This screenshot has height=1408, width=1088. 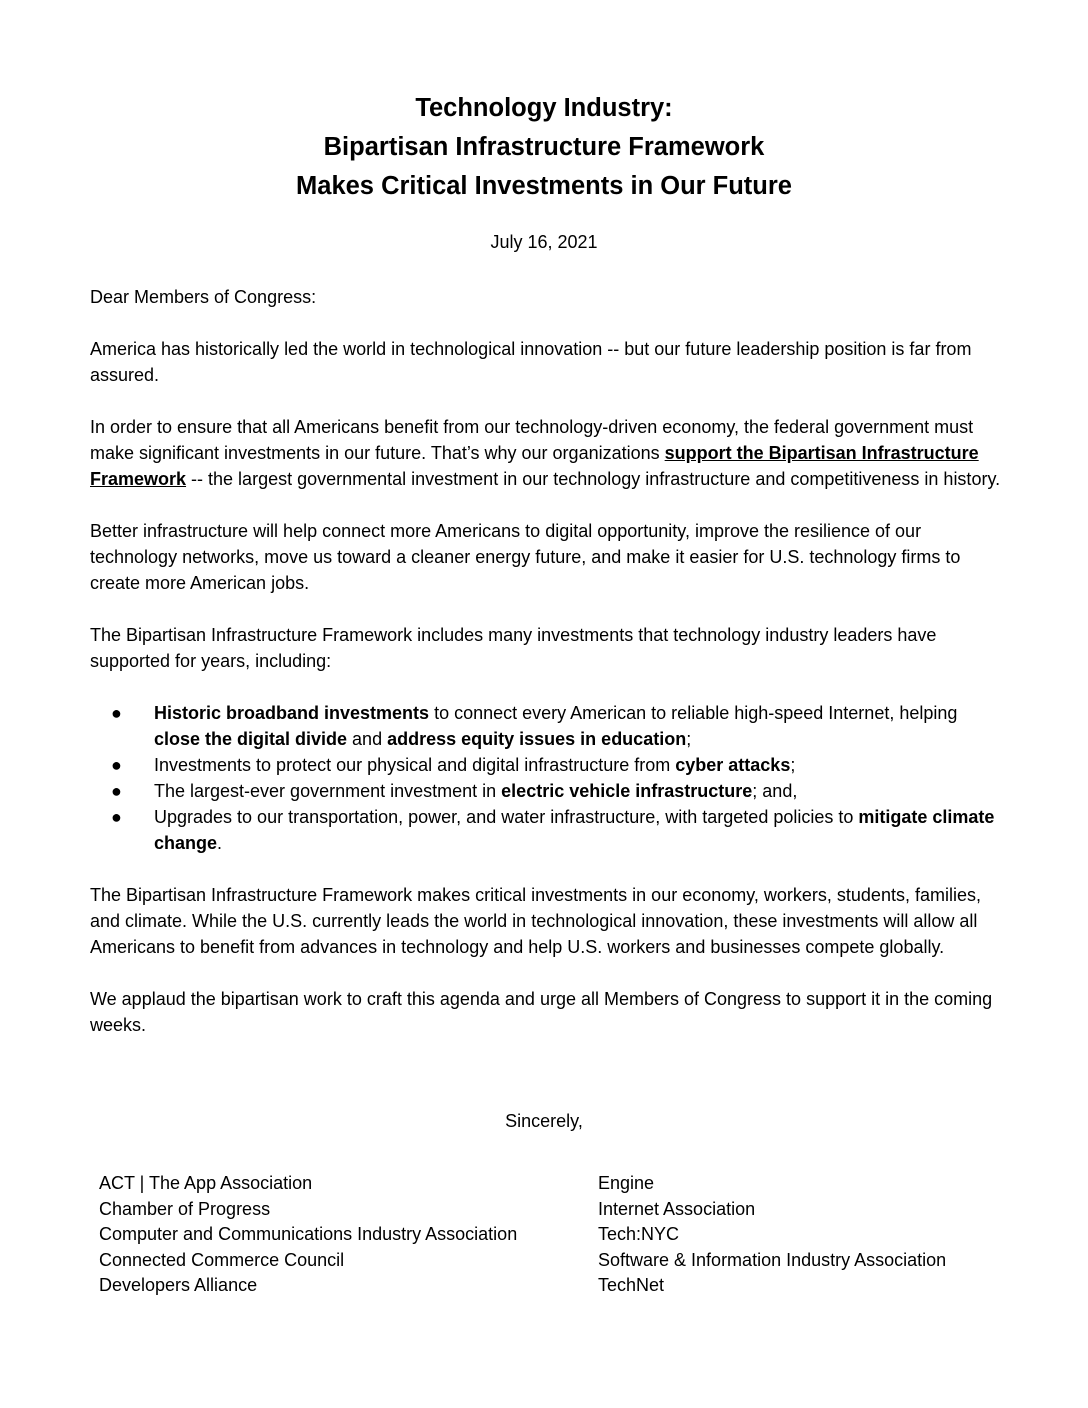 What do you see at coordinates (733, 765) in the screenshot?
I see `bold-text: cyber attacks` at bounding box center [733, 765].